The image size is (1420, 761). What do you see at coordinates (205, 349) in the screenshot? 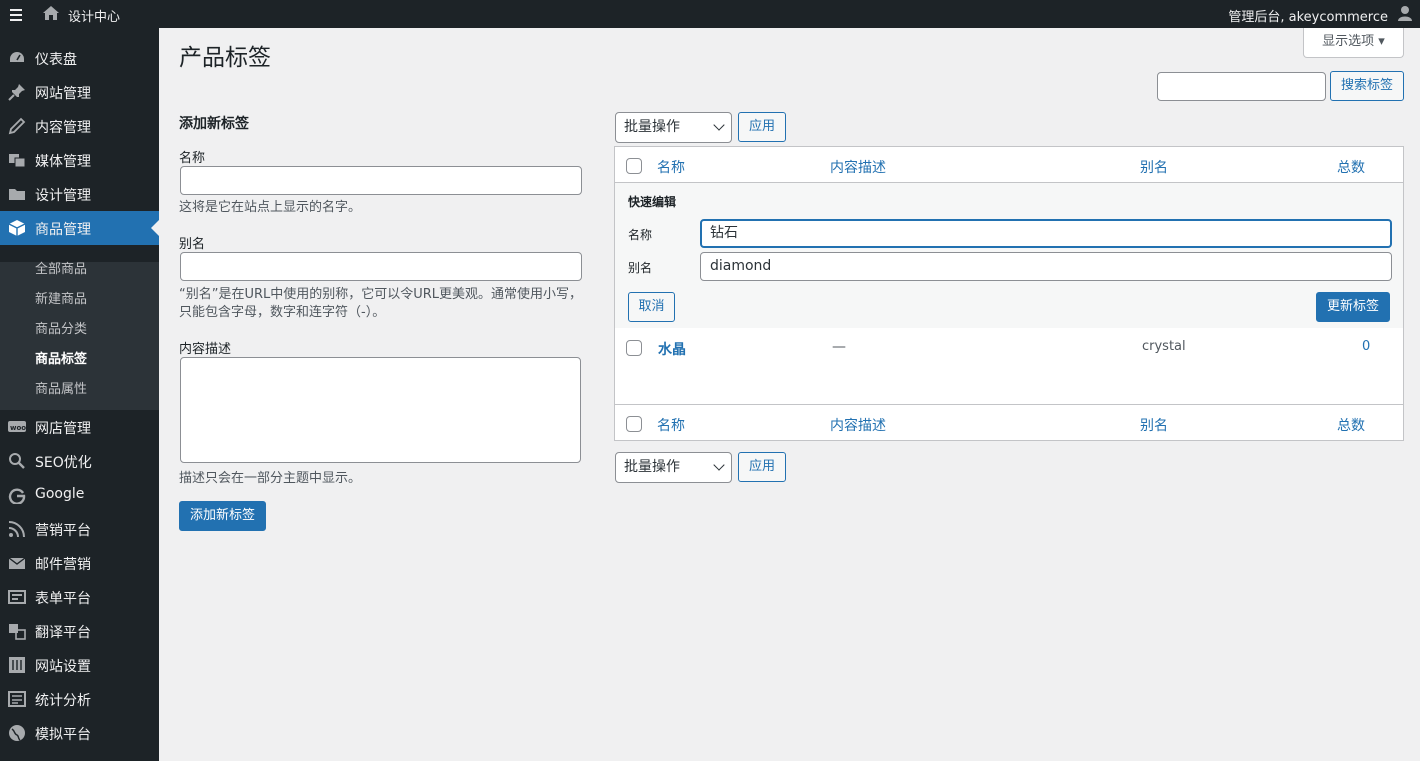
I see `description-label: 内容描述` at bounding box center [205, 349].